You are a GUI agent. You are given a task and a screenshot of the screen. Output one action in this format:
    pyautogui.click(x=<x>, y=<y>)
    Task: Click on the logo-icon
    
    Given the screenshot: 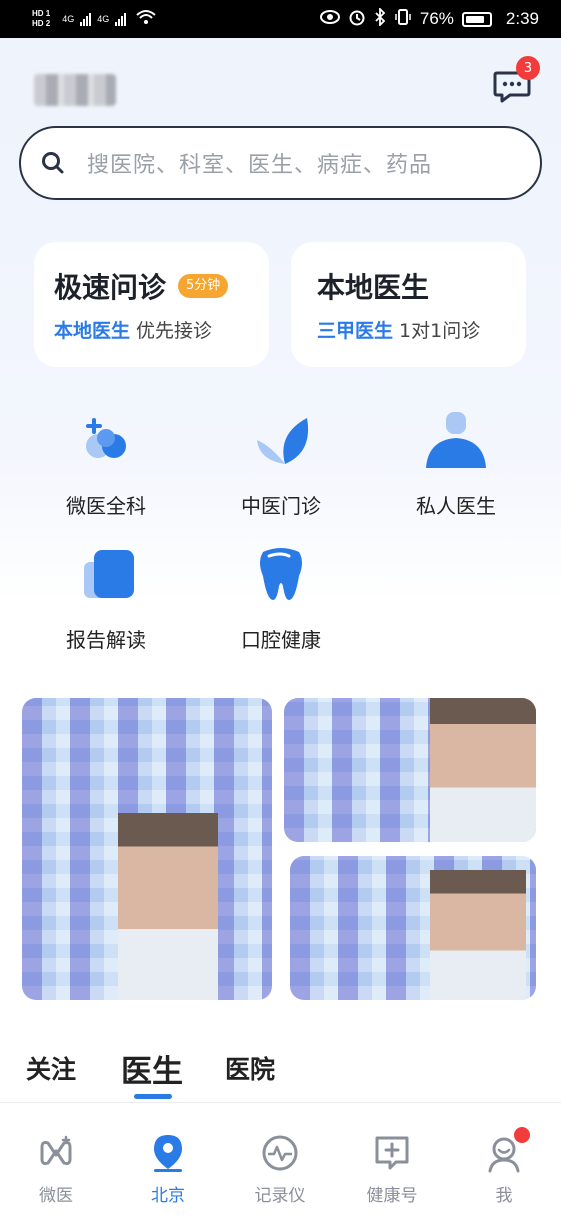 What is the action you would take?
    pyautogui.click(x=56, y=1153)
    